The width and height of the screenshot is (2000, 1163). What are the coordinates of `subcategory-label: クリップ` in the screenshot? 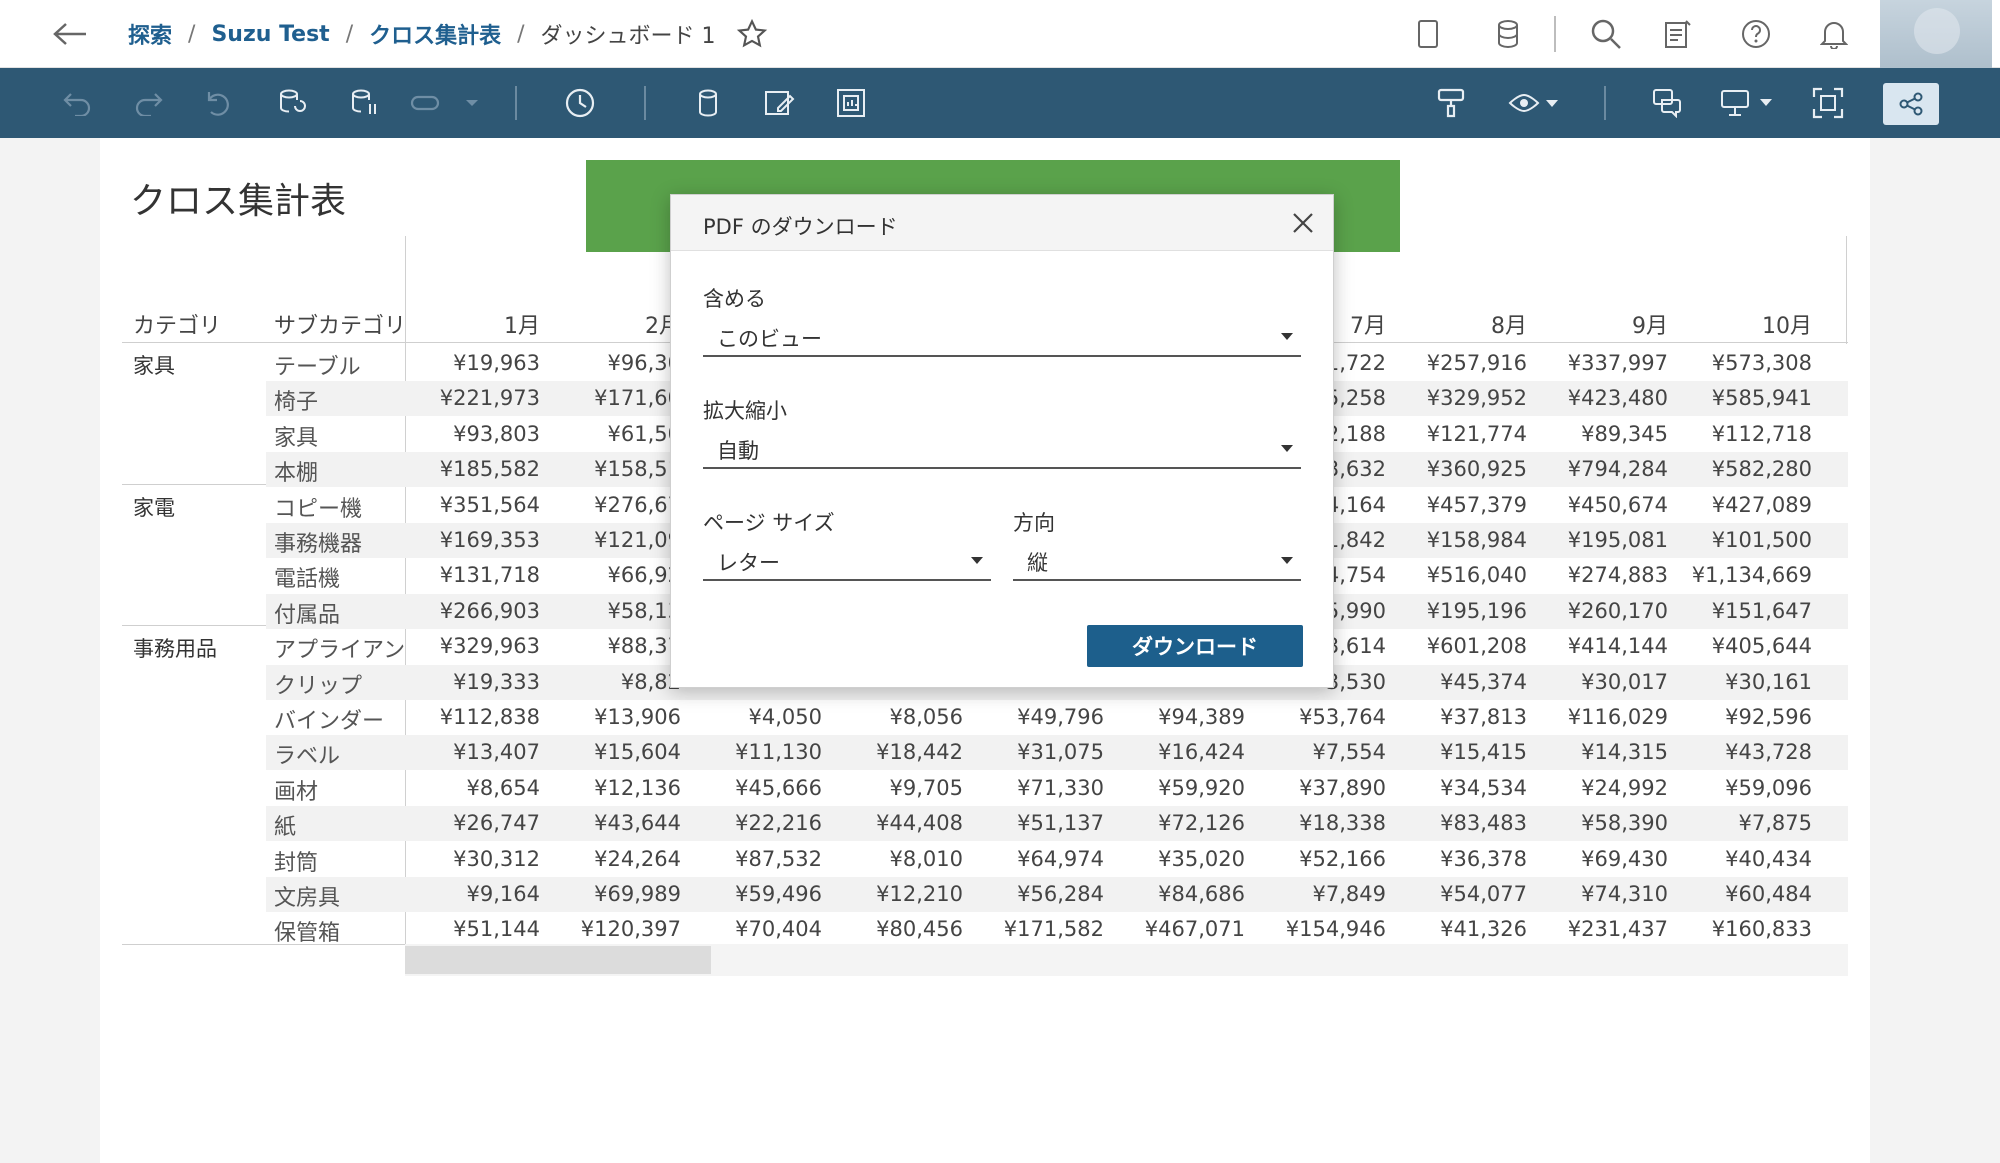 It's located at (318, 686).